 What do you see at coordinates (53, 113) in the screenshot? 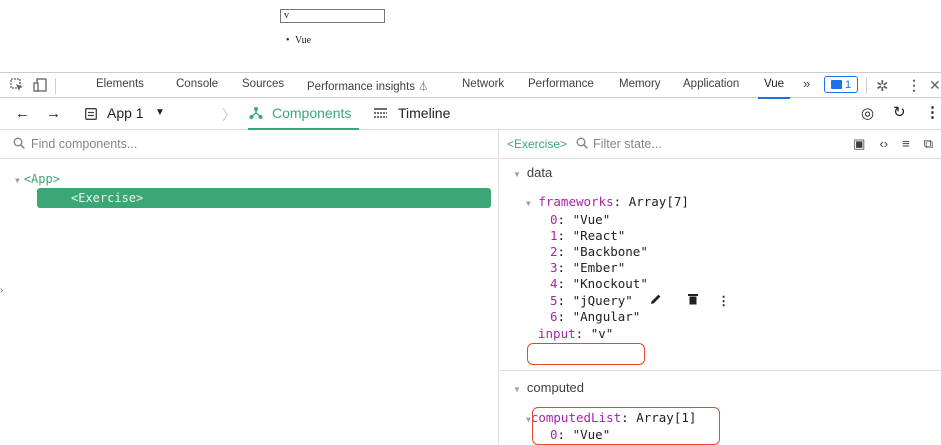
I see `forward-arrow-icon: →` at bounding box center [53, 113].